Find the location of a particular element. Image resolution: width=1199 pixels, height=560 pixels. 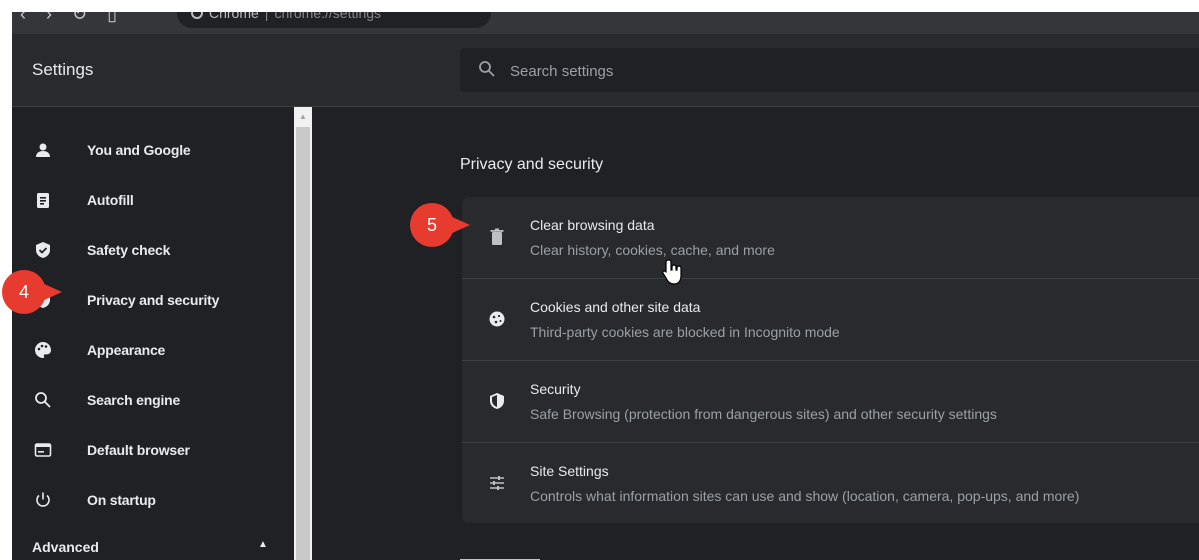

chevron-up-icon: ▲ is located at coordinates (263, 544).